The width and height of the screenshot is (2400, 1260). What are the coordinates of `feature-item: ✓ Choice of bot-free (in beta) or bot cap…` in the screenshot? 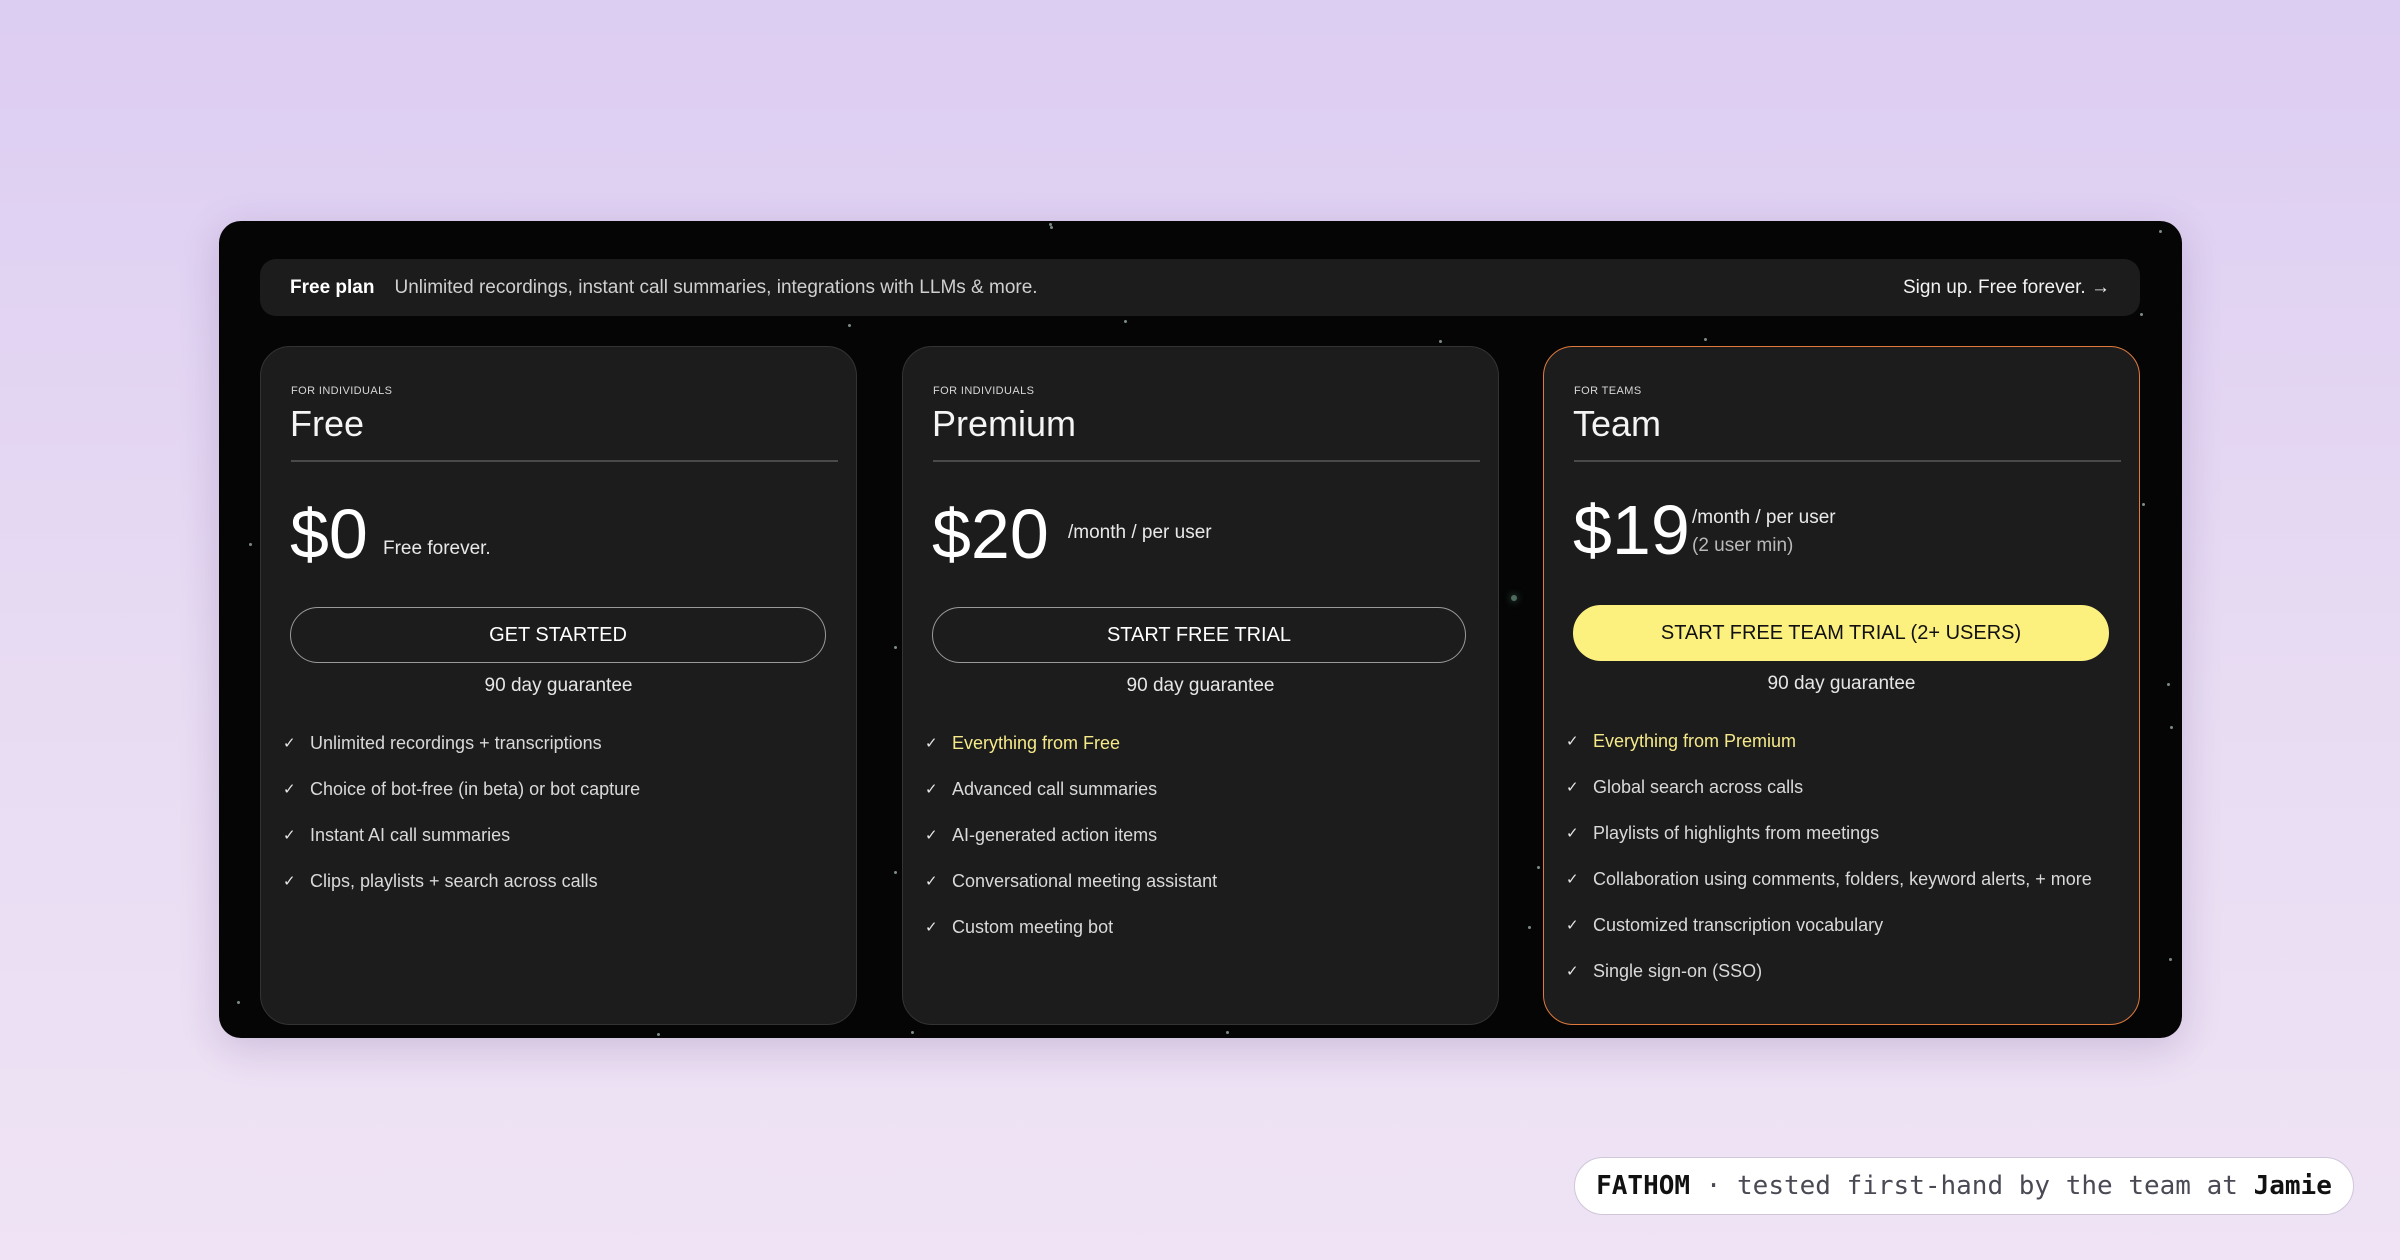 It's located at (461, 789).